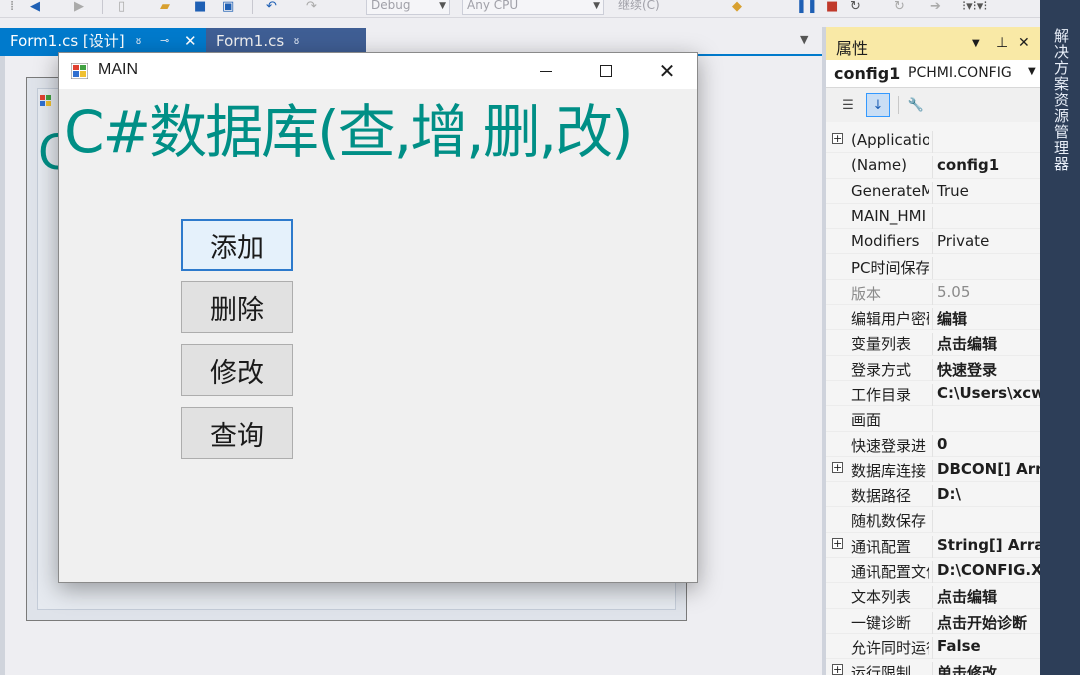 This screenshot has height=675, width=1080. Describe the element at coordinates (237, 307) in the screenshot. I see `delete-button: 删除` at that location.